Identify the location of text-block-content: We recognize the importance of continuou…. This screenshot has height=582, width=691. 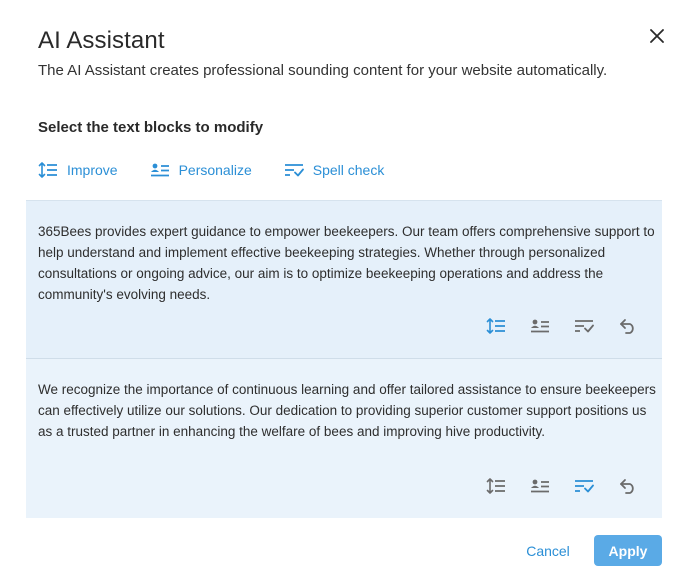
(347, 410).